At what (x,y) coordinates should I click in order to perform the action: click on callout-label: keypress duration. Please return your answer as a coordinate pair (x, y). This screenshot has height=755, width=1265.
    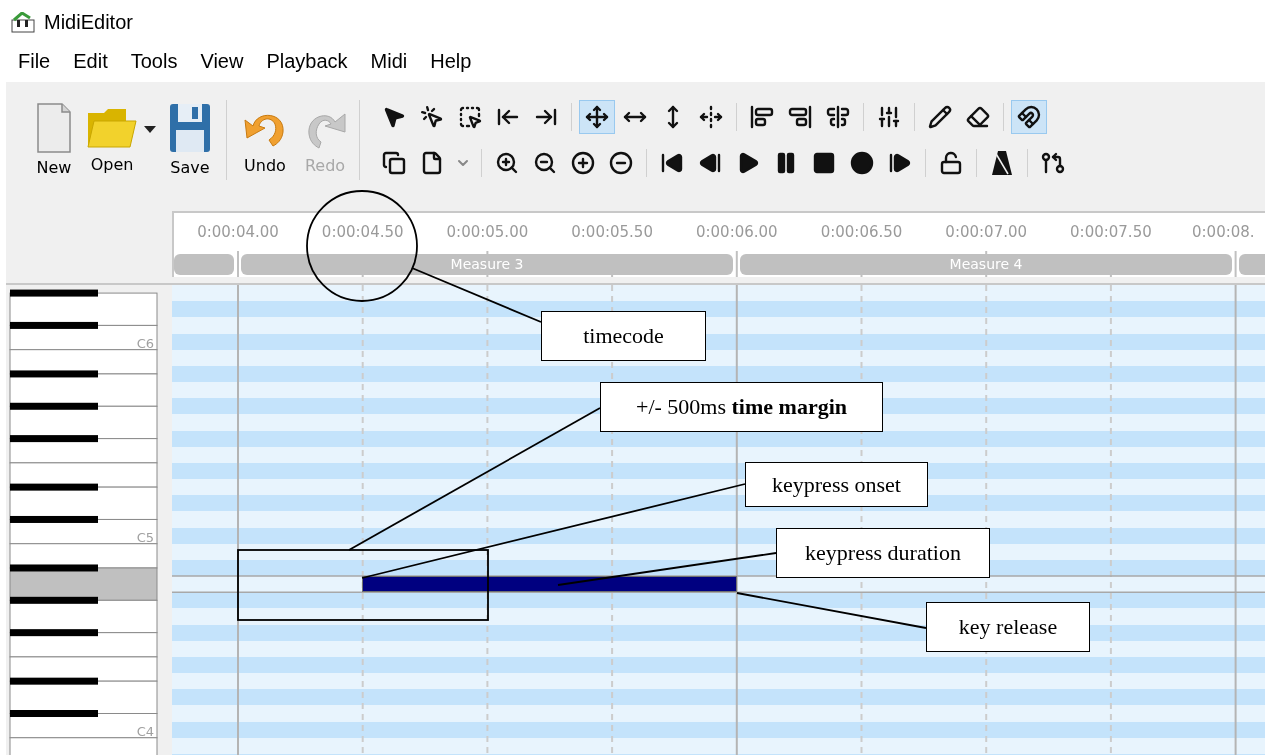
    Looking at the image, I should click on (883, 553).